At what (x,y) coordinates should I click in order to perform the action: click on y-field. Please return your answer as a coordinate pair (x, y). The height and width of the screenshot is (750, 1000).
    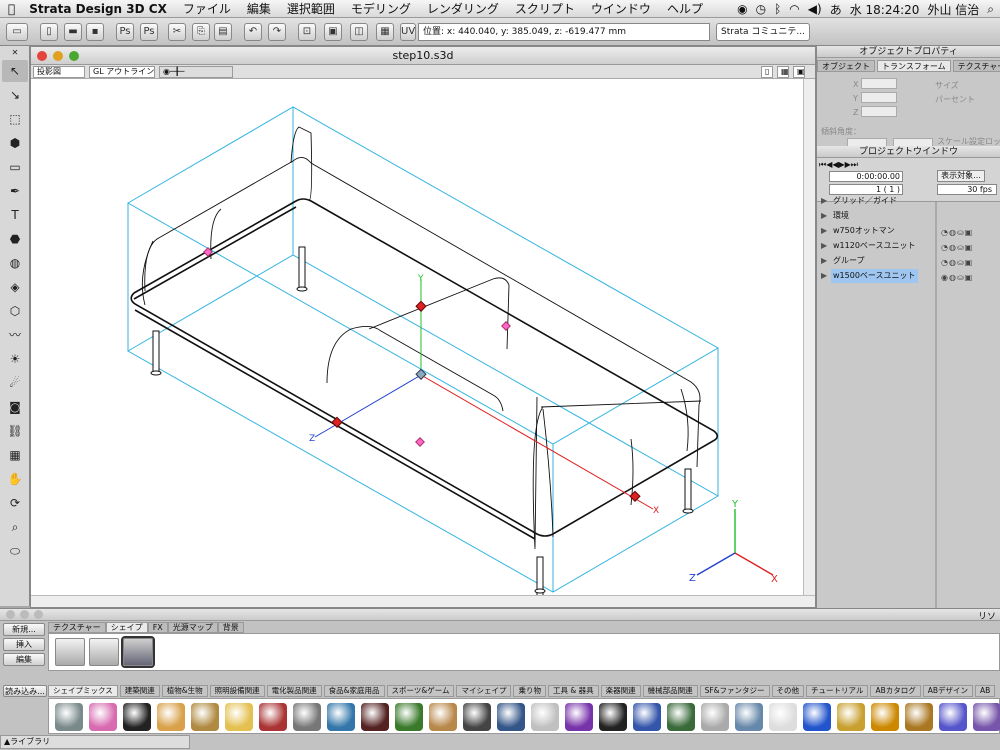
    Looking at the image, I should click on (879, 97).